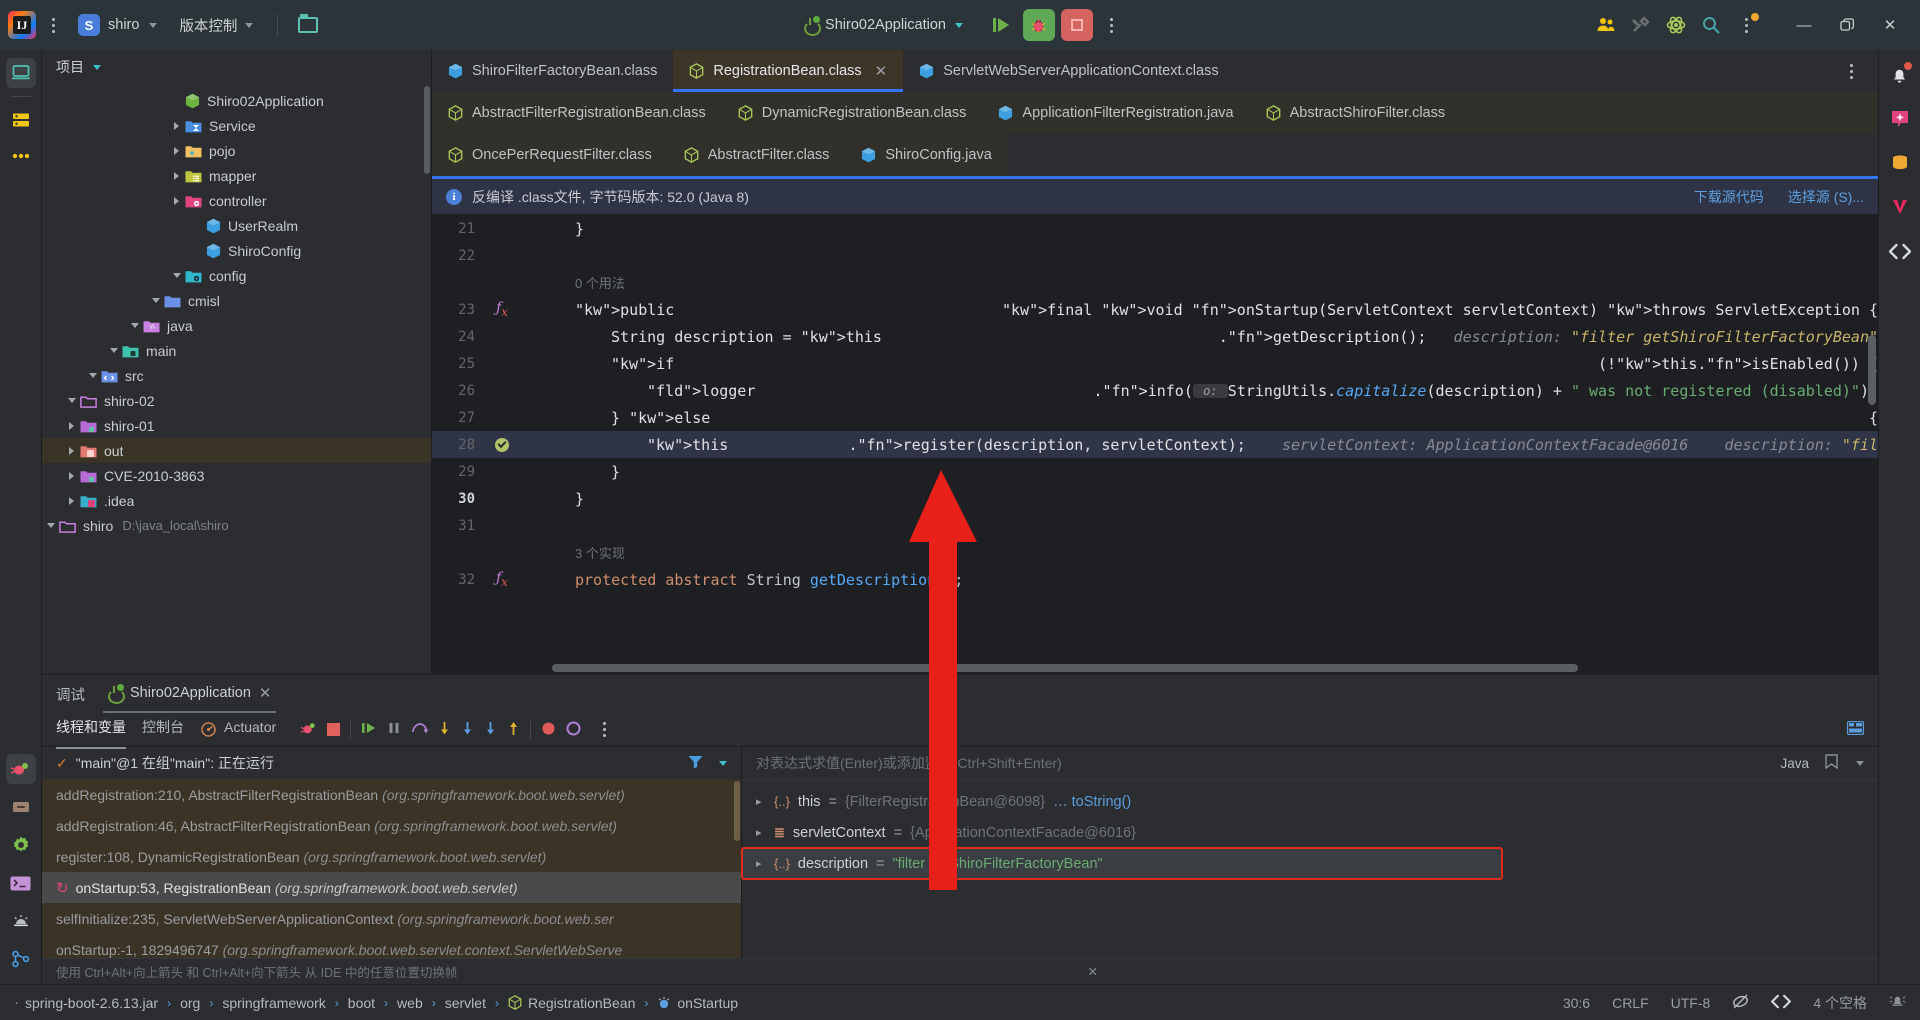 The width and height of the screenshot is (1920, 1020). I want to click on step-over-icon, so click(420, 729).